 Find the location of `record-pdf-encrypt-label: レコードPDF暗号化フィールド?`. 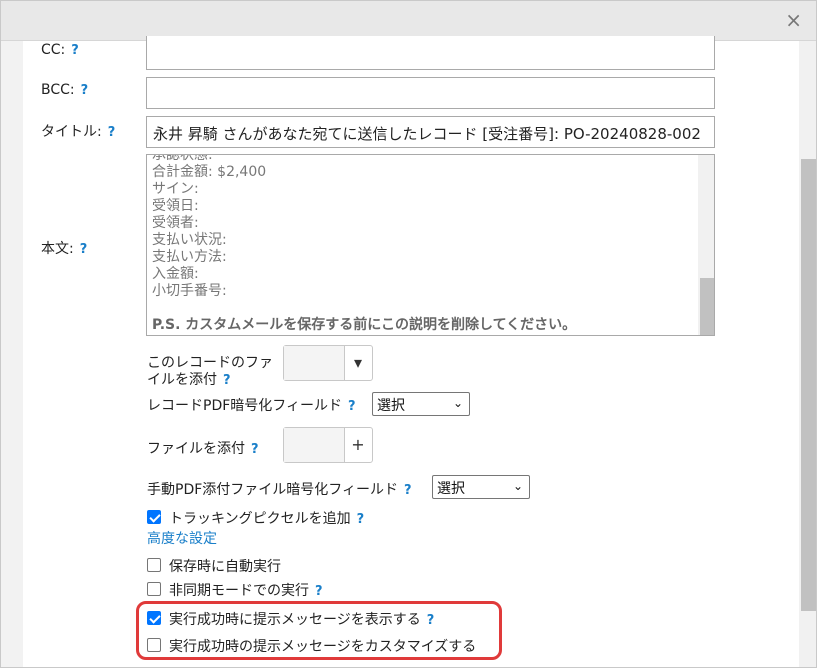

record-pdf-encrypt-label: レコードPDF暗号化フィールド? is located at coordinates (251, 406).